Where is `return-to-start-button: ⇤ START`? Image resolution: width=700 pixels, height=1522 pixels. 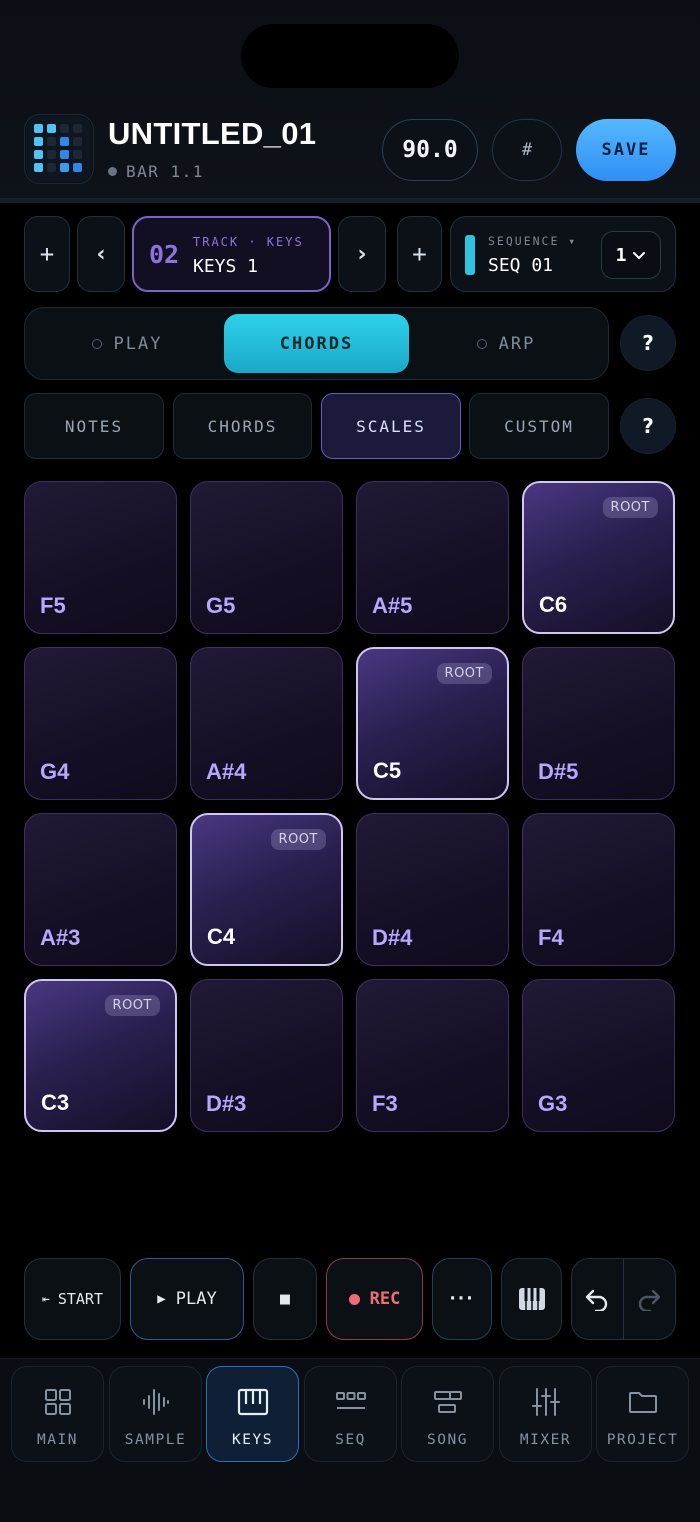
return-to-start-button: ⇤ START is located at coordinates (72, 1299).